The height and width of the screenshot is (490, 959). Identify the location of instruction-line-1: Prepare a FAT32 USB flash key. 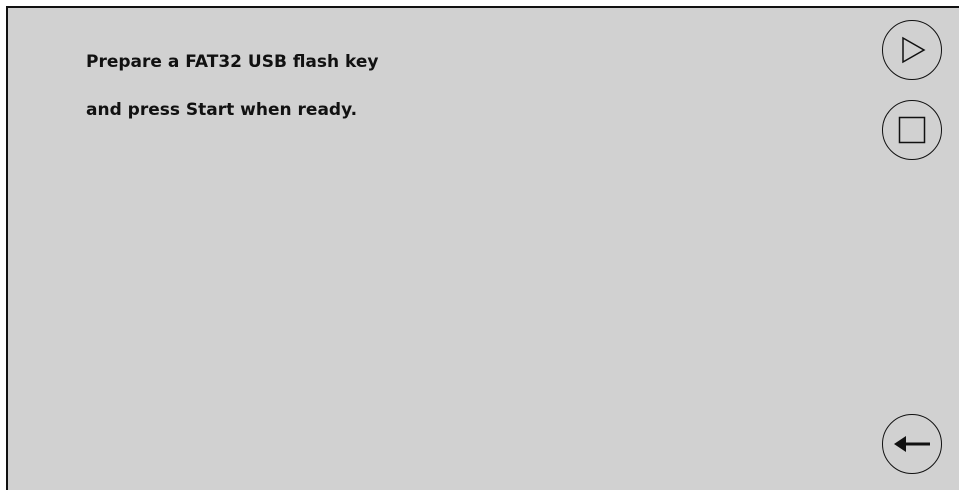
(232, 62).